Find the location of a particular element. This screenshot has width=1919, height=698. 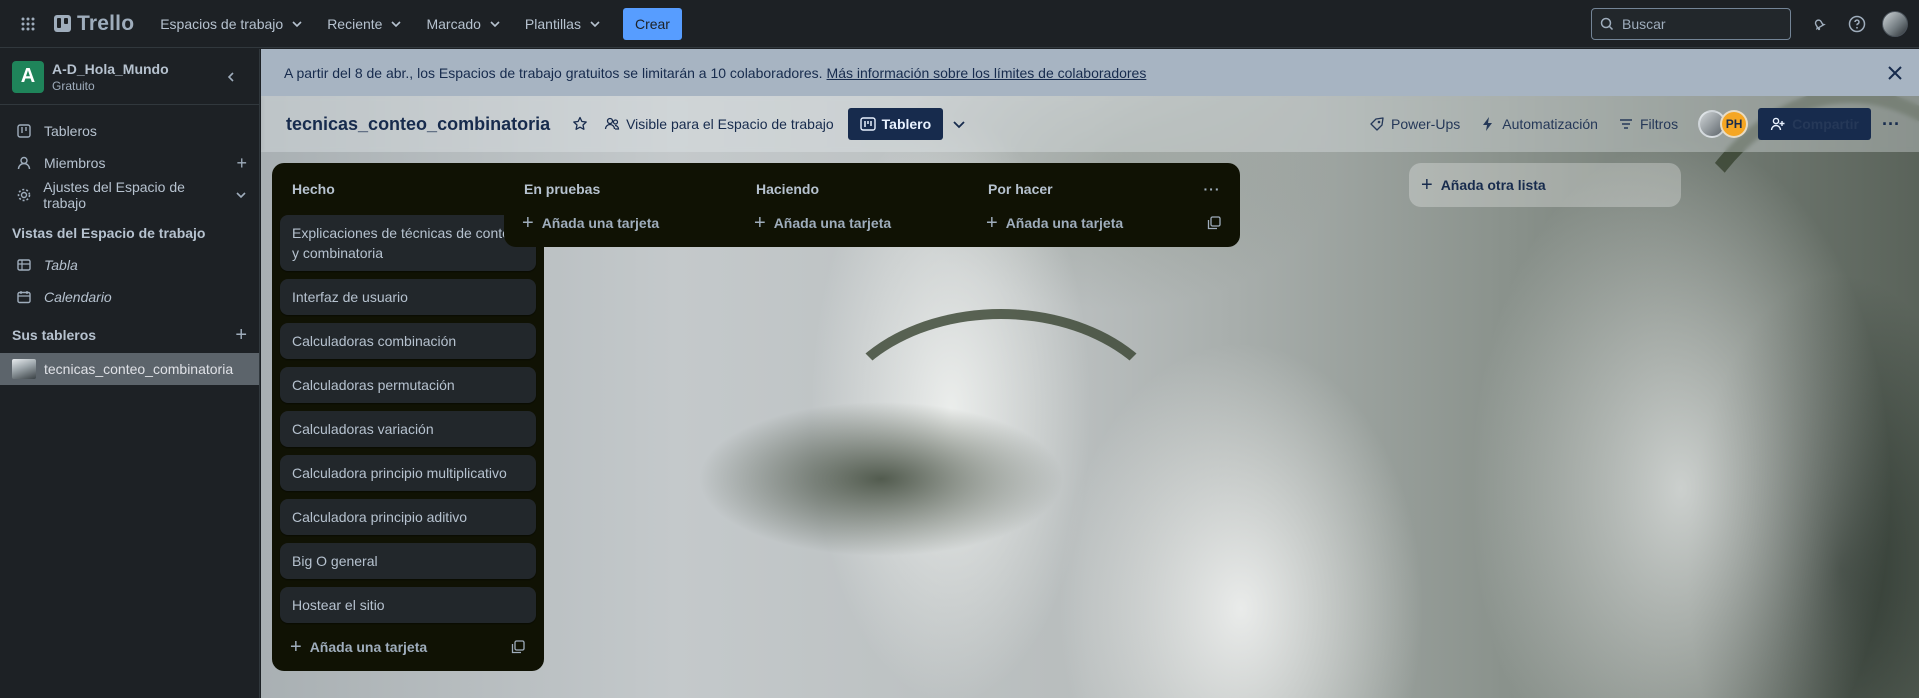

trello-logo-icon is located at coordinates (62, 23).